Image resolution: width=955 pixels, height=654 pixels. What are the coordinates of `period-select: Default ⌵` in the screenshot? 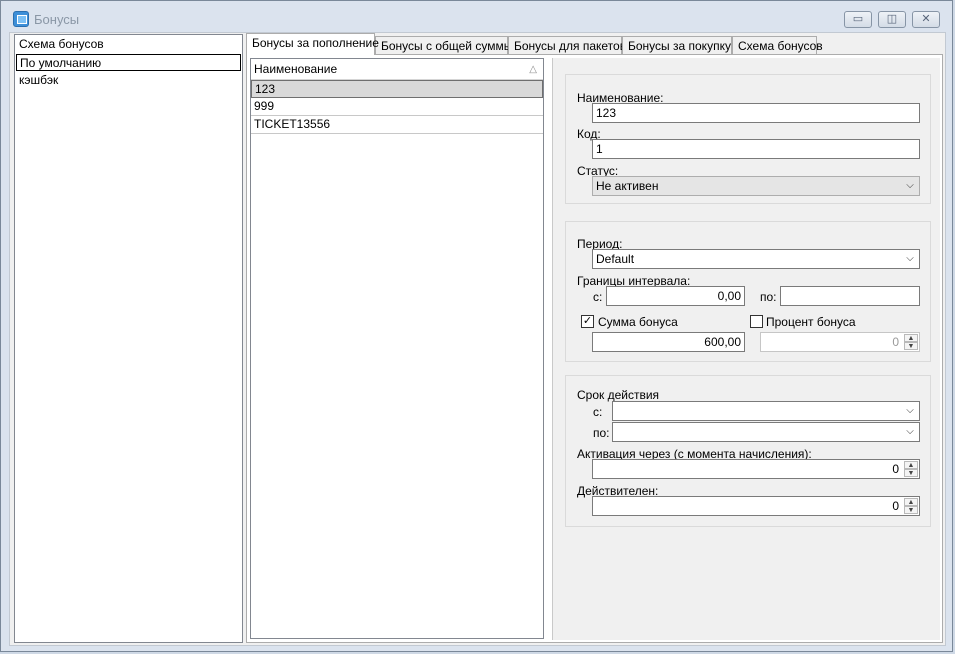 It's located at (756, 259).